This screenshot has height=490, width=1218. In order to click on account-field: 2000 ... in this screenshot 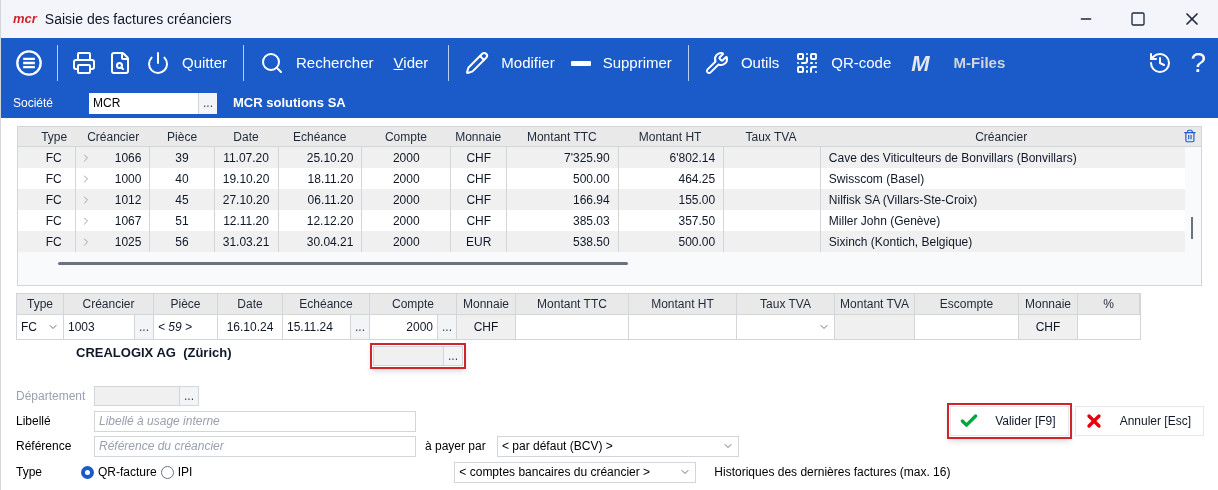, I will do `click(413, 327)`.